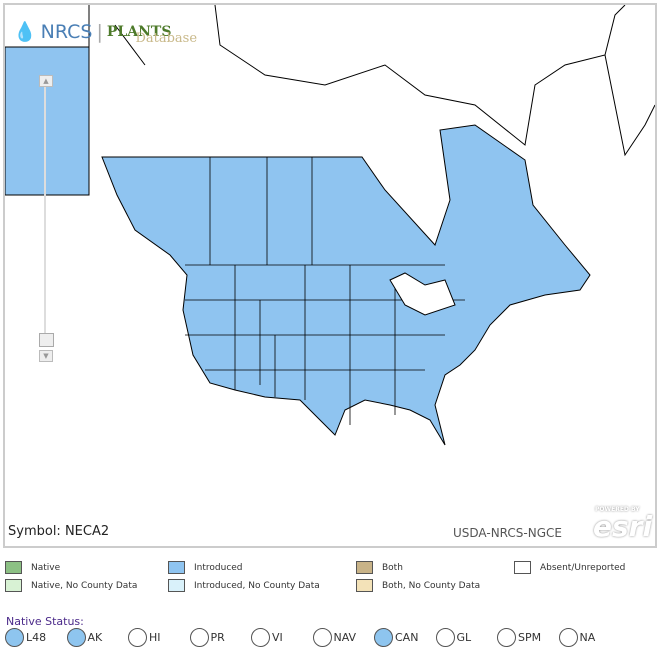  Describe the element at coordinates (507, 533) in the screenshot. I see `map-credit: USDA-NRCS-NGCE` at that location.